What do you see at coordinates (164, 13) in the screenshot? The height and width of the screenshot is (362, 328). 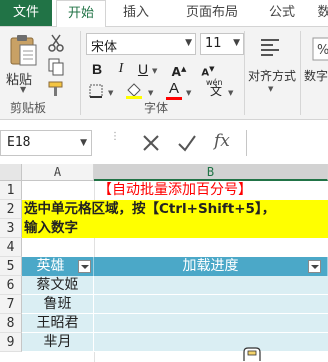 I see `ribbon-tab-bar: 文件 开始 插入 页面布局 公式 数` at bounding box center [164, 13].